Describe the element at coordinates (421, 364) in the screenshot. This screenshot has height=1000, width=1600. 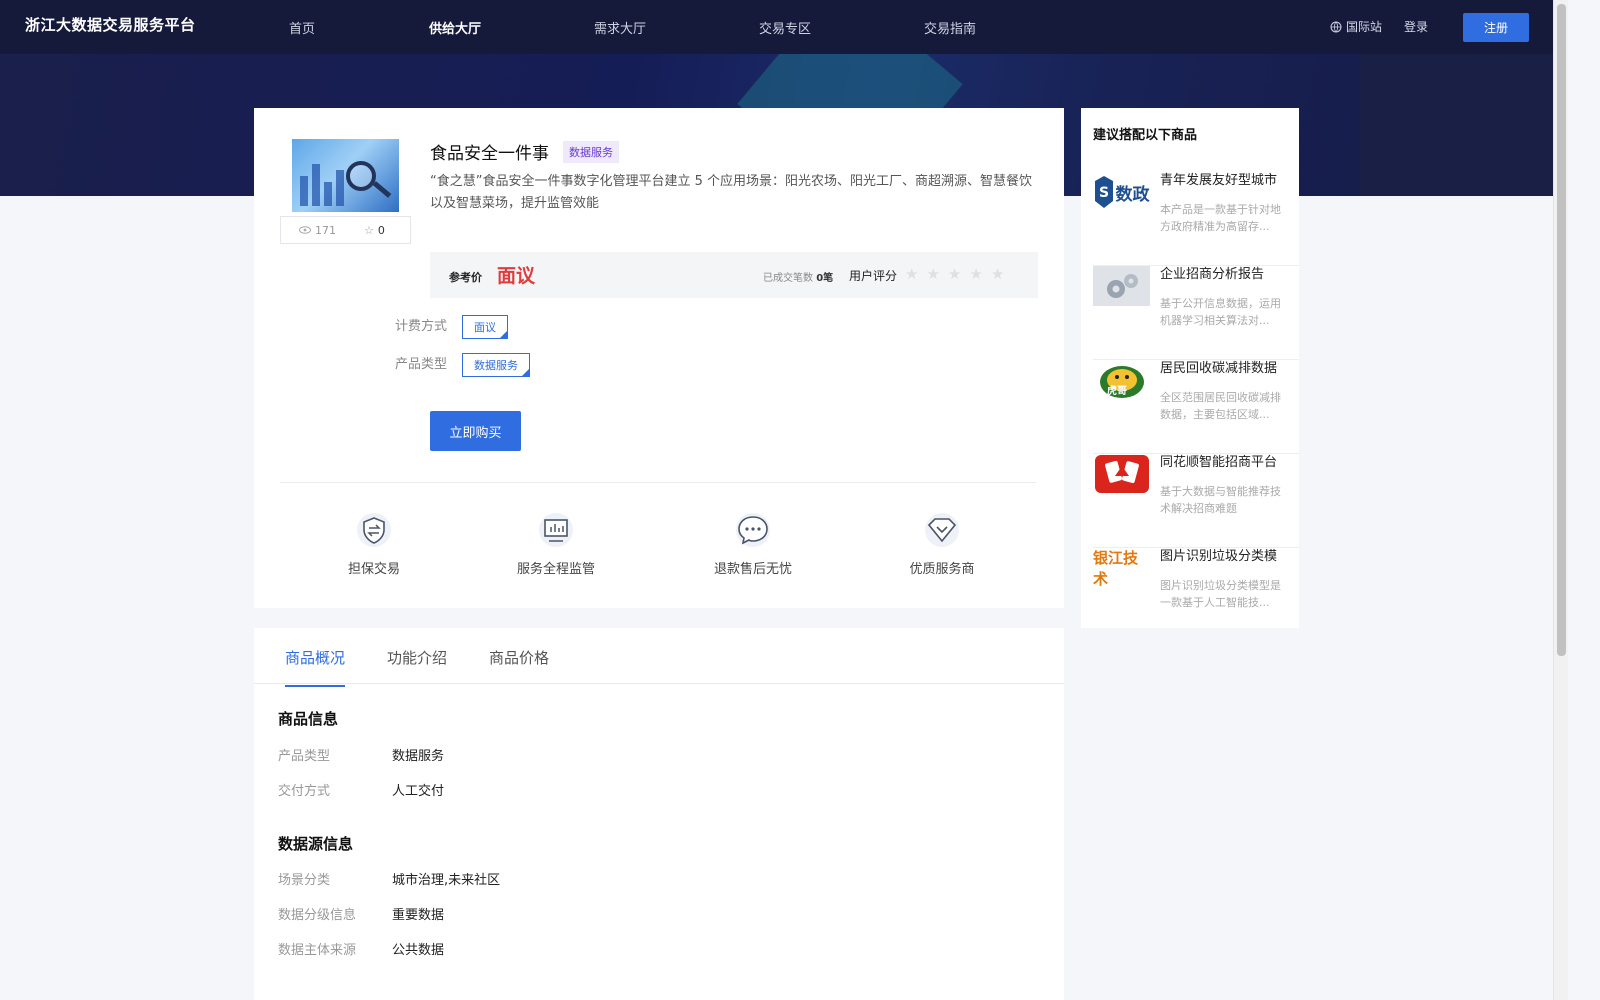
I see `product-type-label: 产品类型` at that location.